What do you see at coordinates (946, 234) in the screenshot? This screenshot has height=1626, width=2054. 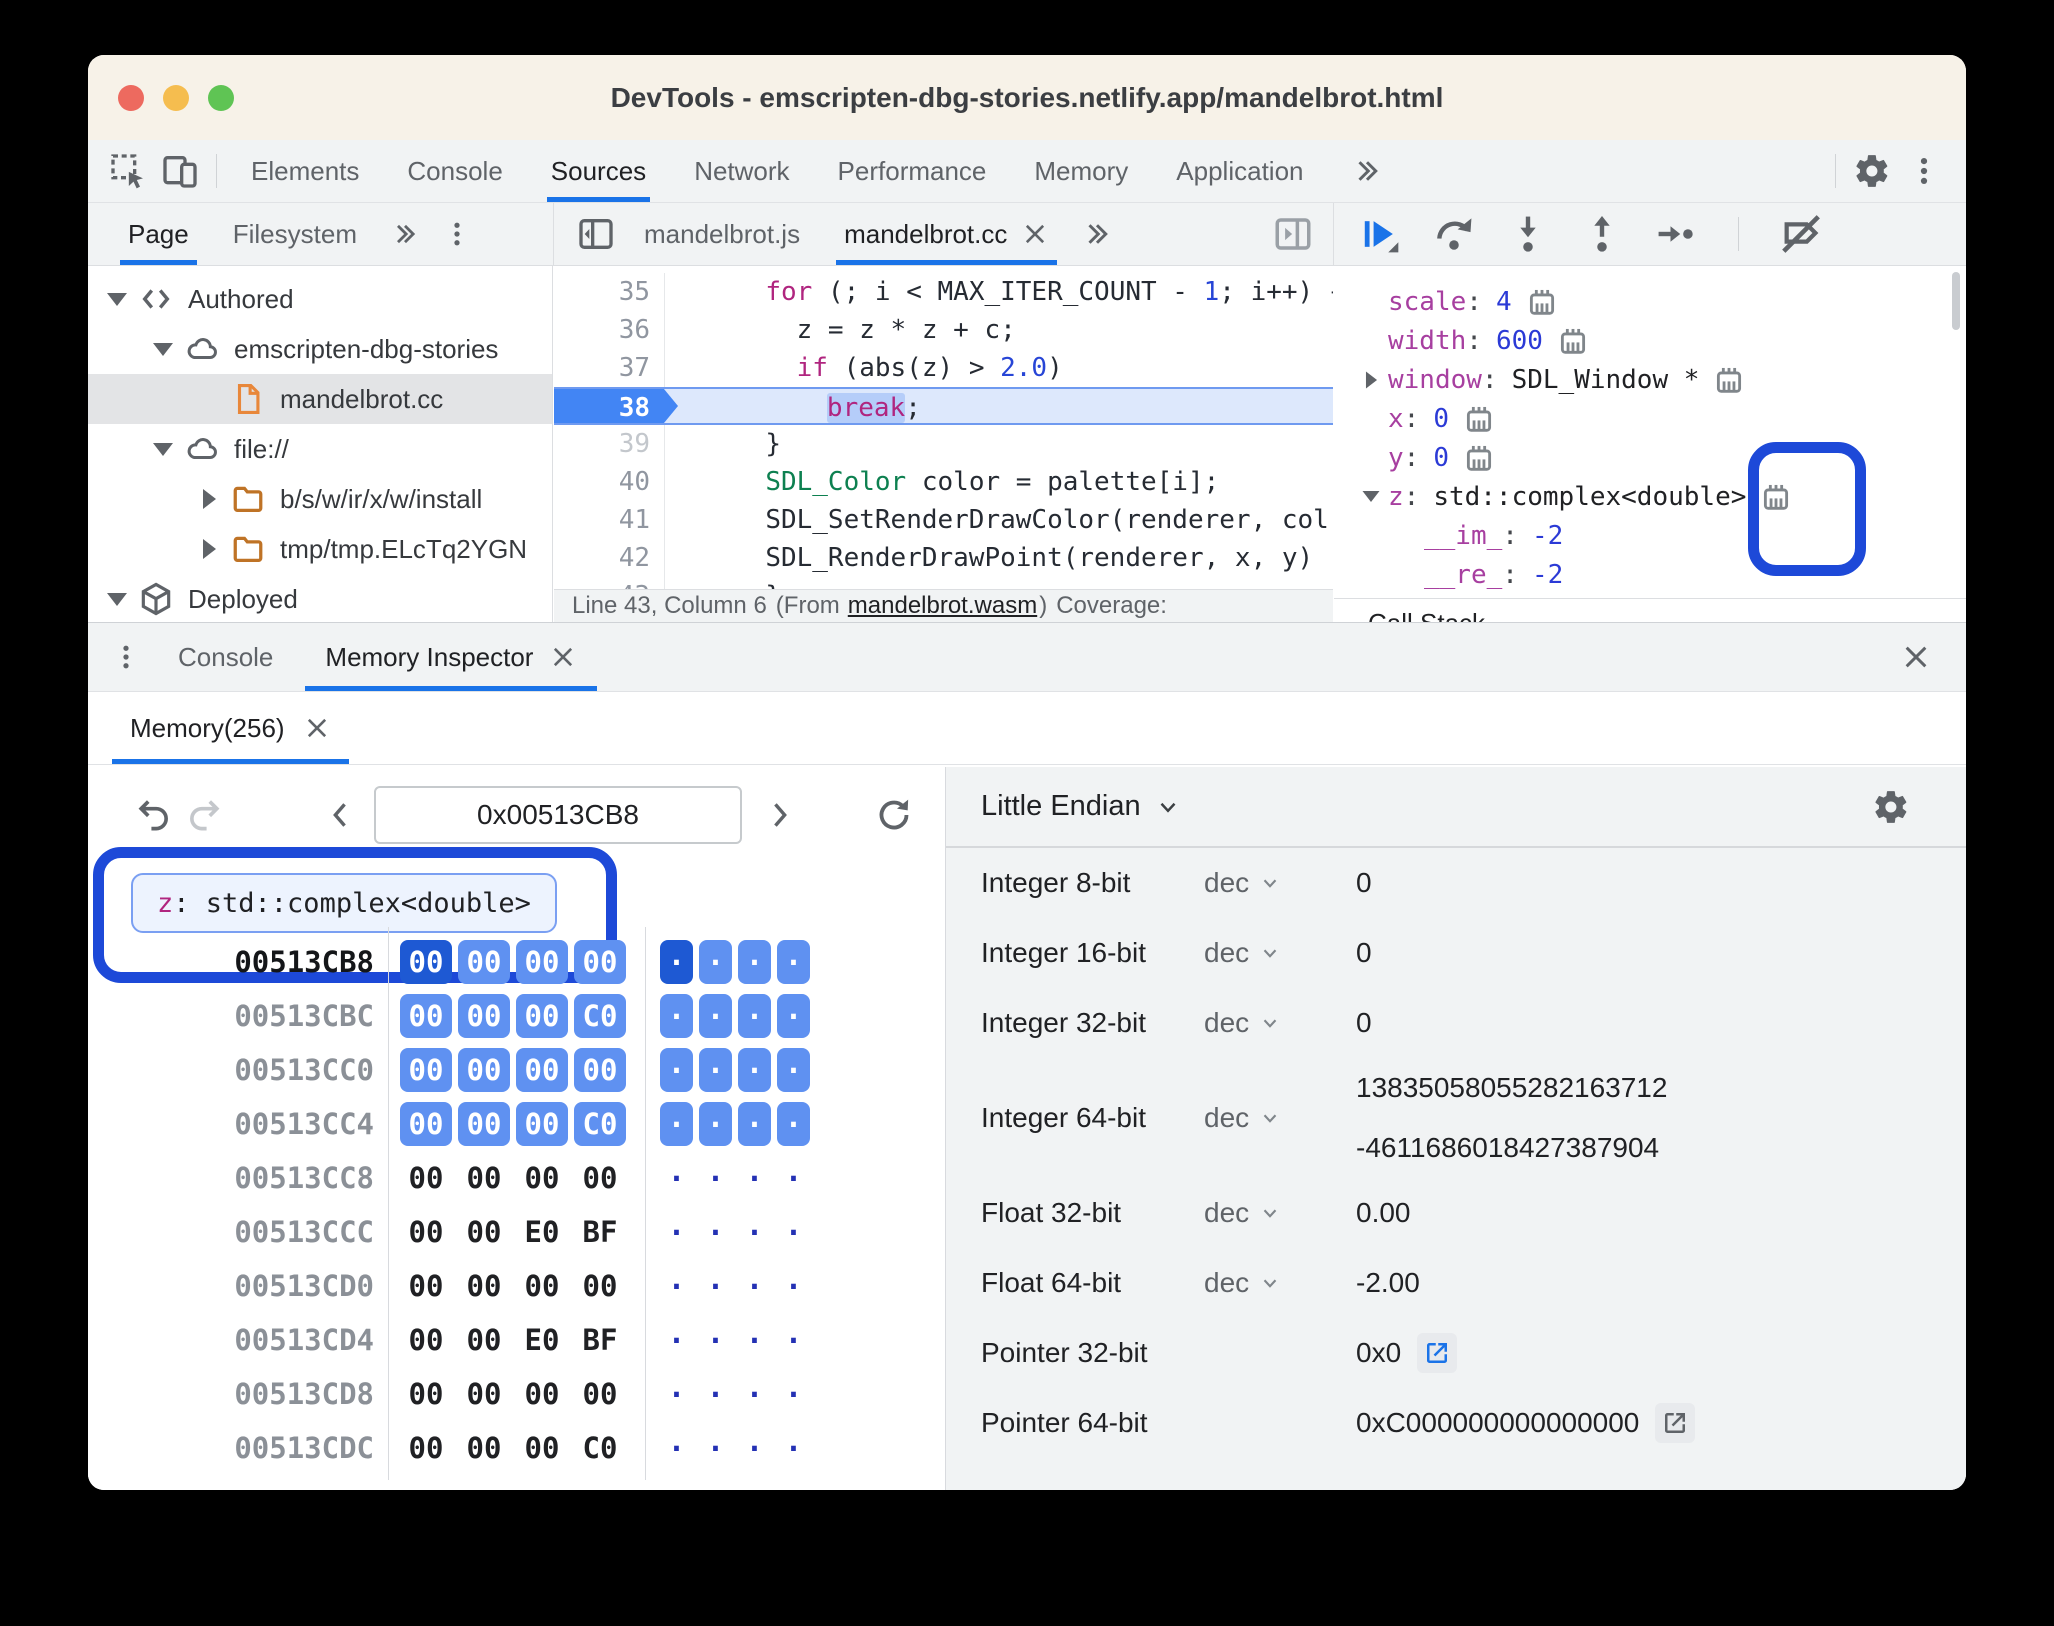 I see `editor-tab-mandelbrot.cc: mandelbrot.cc` at bounding box center [946, 234].